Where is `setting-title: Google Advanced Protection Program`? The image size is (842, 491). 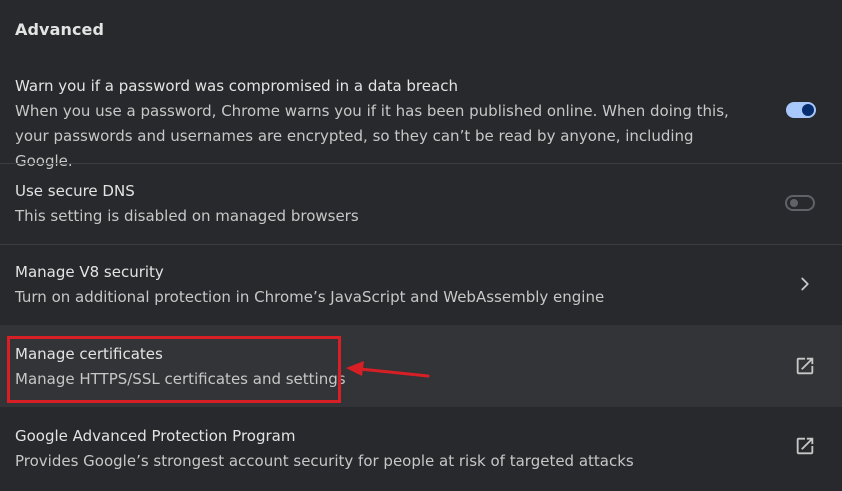 setting-title: Google Advanced Protection Program is located at coordinates (155, 436).